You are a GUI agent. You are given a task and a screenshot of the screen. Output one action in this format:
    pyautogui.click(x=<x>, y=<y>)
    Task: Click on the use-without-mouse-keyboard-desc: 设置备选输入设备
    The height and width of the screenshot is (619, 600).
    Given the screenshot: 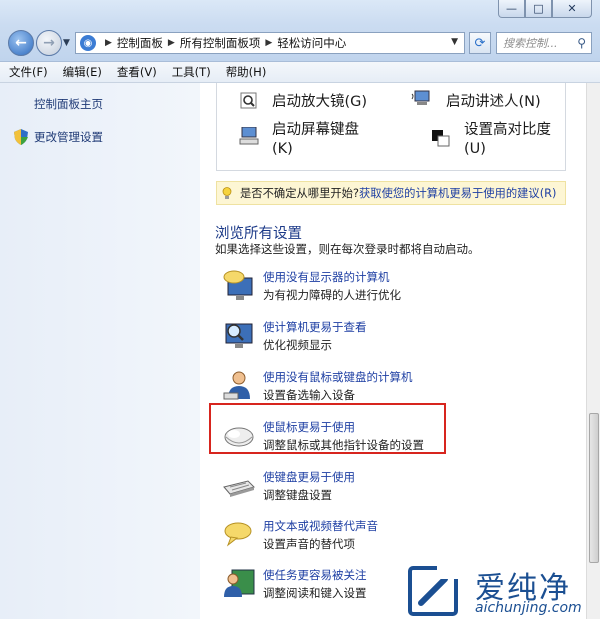 What is the action you would take?
    pyautogui.click(x=309, y=395)
    